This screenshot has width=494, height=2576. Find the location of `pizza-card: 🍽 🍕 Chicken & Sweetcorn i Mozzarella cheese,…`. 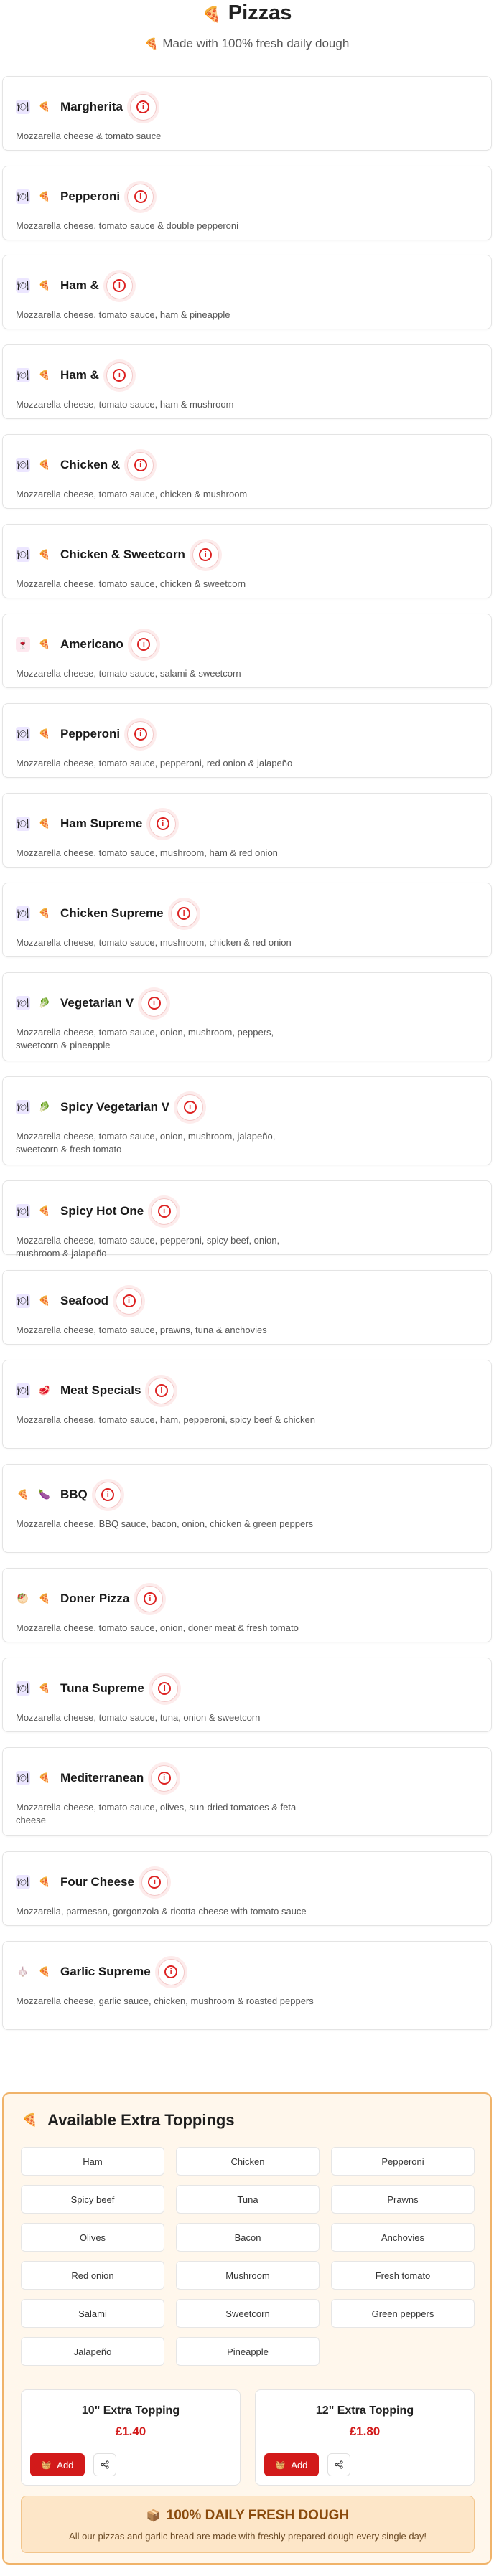

pizza-card: 🍽 🍕 Chicken & Sweetcorn i Mozzarella cheese,… is located at coordinates (247, 561).